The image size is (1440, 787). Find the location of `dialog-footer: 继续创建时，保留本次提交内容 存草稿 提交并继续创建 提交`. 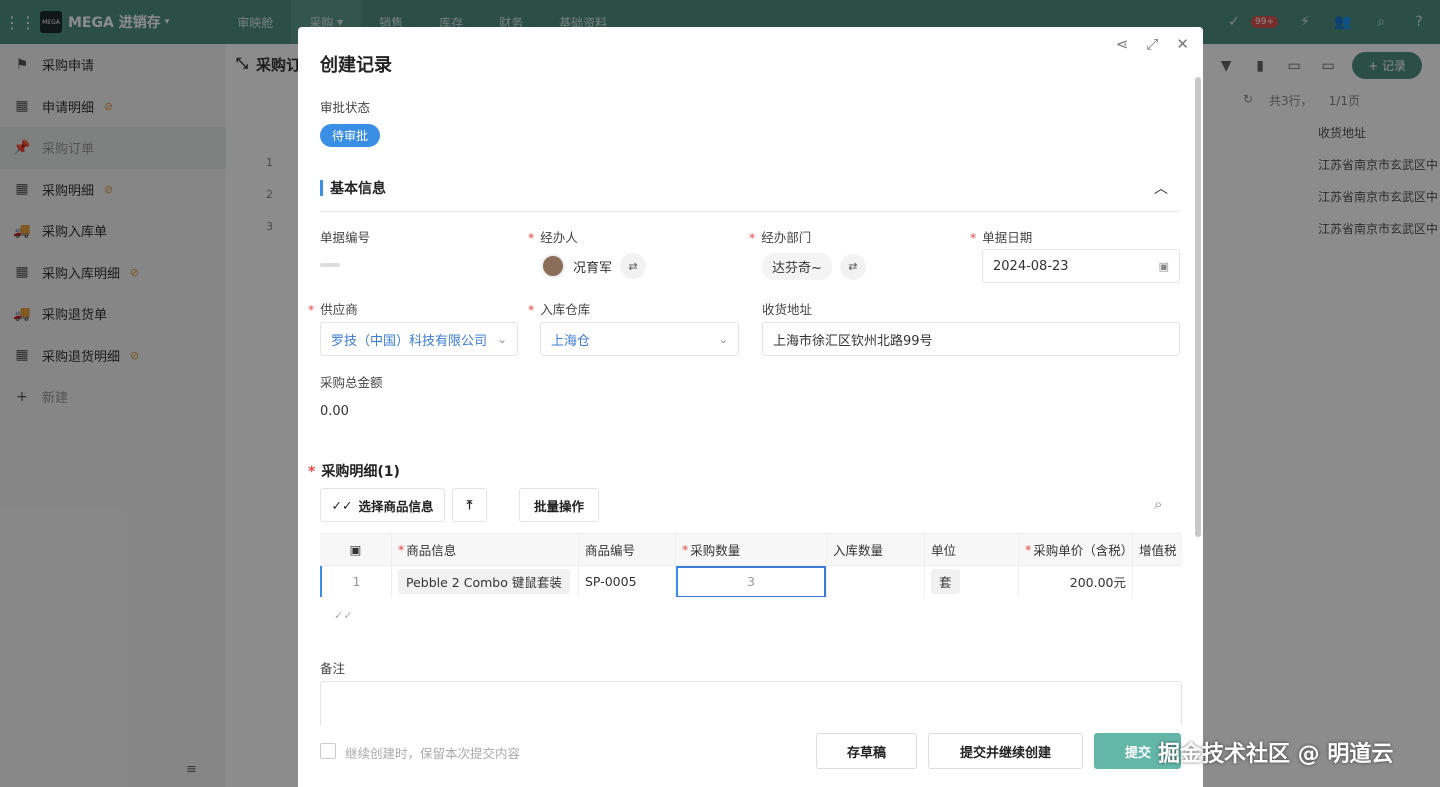

dialog-footer: 继续创建时，保留本次提交内容 存草稿 提交并继续创建 提交 is located at coordinates (750, 756).